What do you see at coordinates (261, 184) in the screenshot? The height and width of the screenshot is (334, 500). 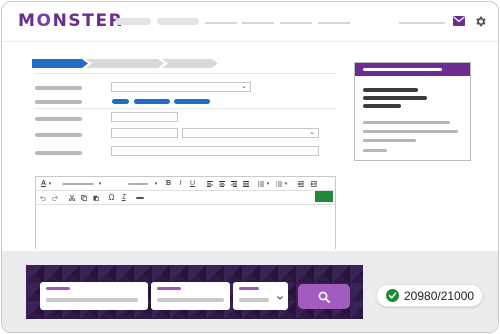 I see `bullet-list-icon` at bounding box center [261, 184].